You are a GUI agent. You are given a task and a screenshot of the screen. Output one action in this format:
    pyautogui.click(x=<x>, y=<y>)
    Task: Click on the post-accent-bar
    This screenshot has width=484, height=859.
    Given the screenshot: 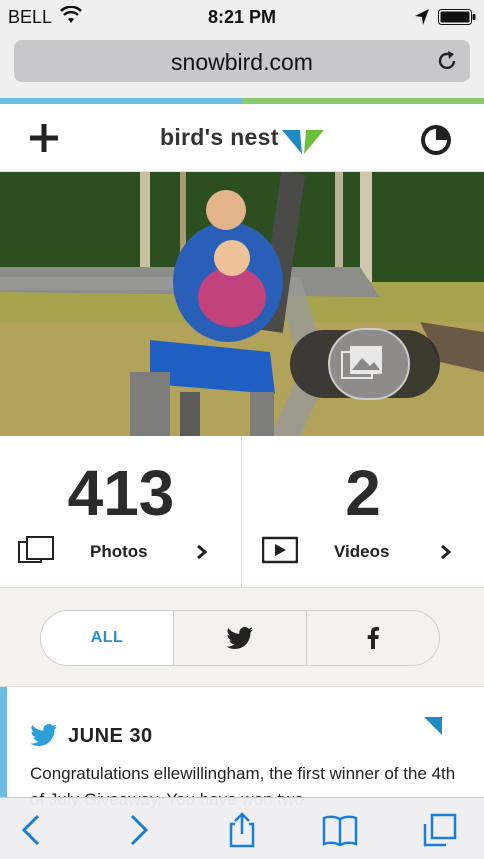 What is the action you would take?
    pyautogui.click(x=3, y=742)
    